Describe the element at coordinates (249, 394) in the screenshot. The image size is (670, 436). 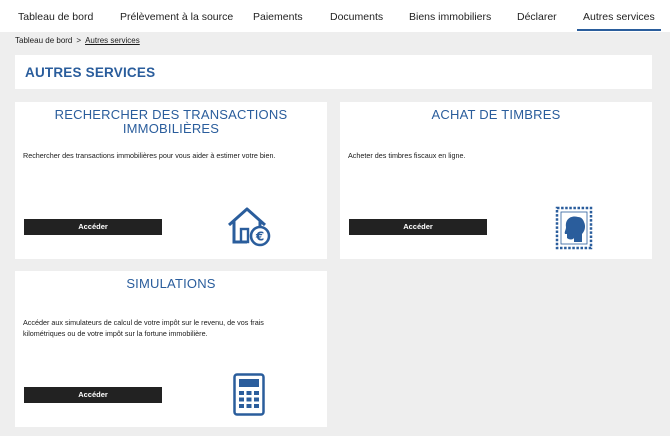
I see `calculator-icon` at that location.